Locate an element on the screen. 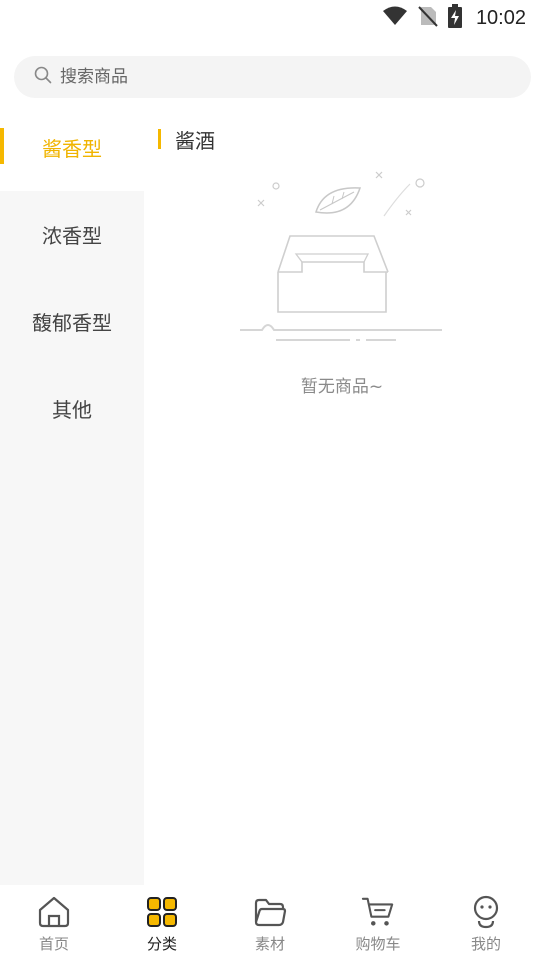  sidebar-item-label: 酱香型 is located at coordinates (72, 149).